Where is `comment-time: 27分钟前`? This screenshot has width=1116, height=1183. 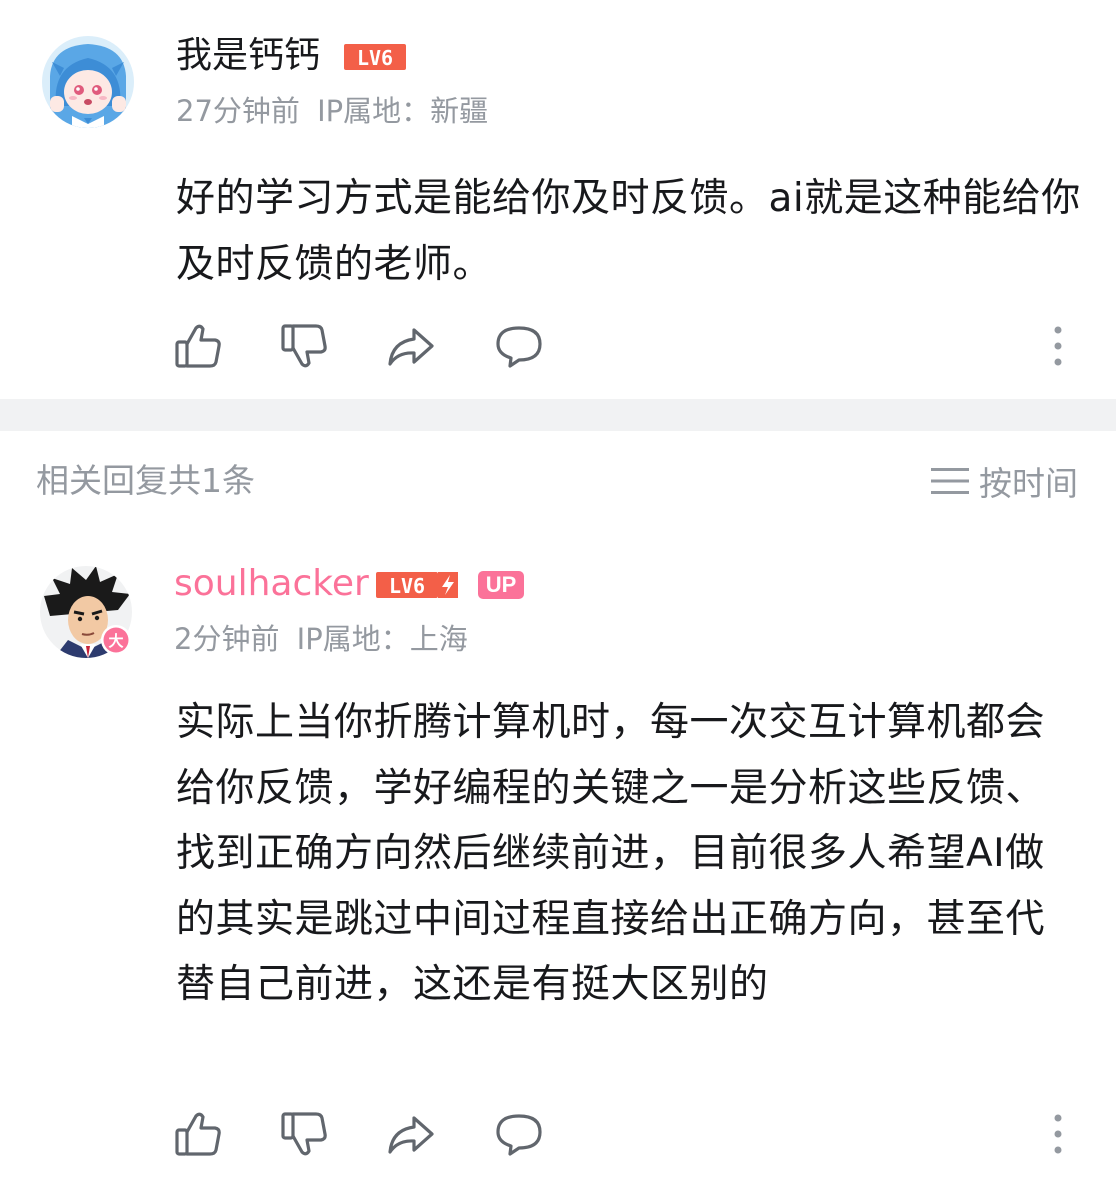
comment-time: 27分钟前 is located at coordinates (238, 111).